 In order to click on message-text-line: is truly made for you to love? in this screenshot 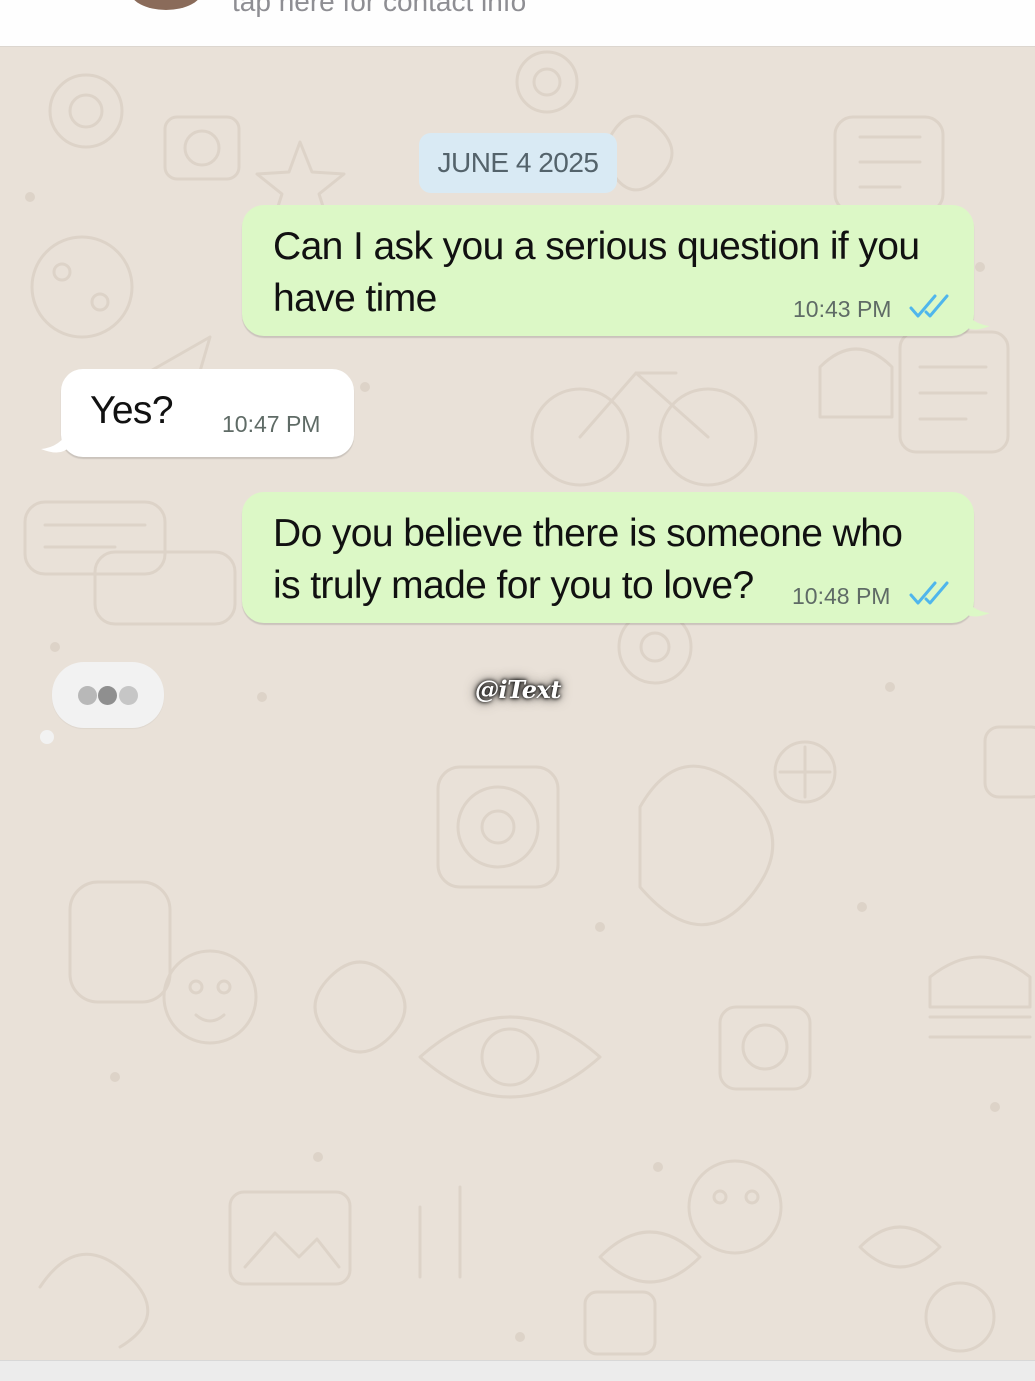, I will do `click(513, 585)`.